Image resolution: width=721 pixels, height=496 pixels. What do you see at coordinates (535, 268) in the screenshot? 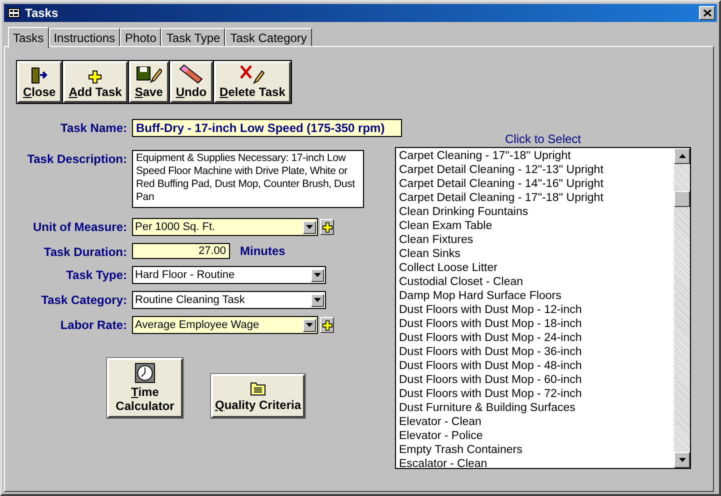
I see `list-item: Collect Loose Litter` at bounding box center [535, 268].